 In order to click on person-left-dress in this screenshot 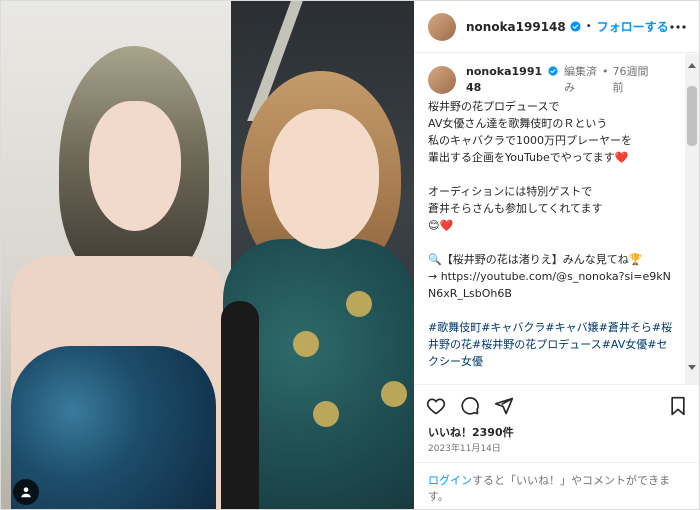, I will do `click(113, 427)`.